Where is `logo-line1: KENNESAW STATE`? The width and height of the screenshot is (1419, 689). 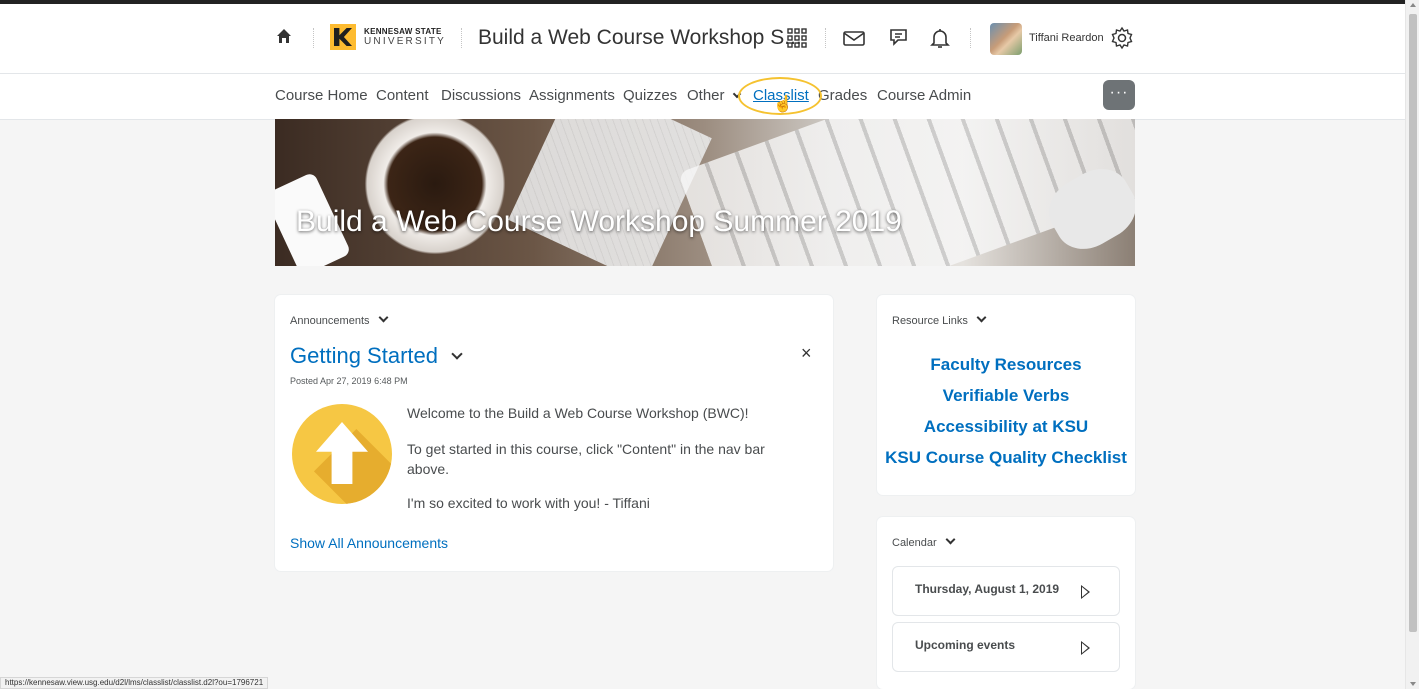
logo-line1: KENNESAW STATE is located at coordinates (403, 31).